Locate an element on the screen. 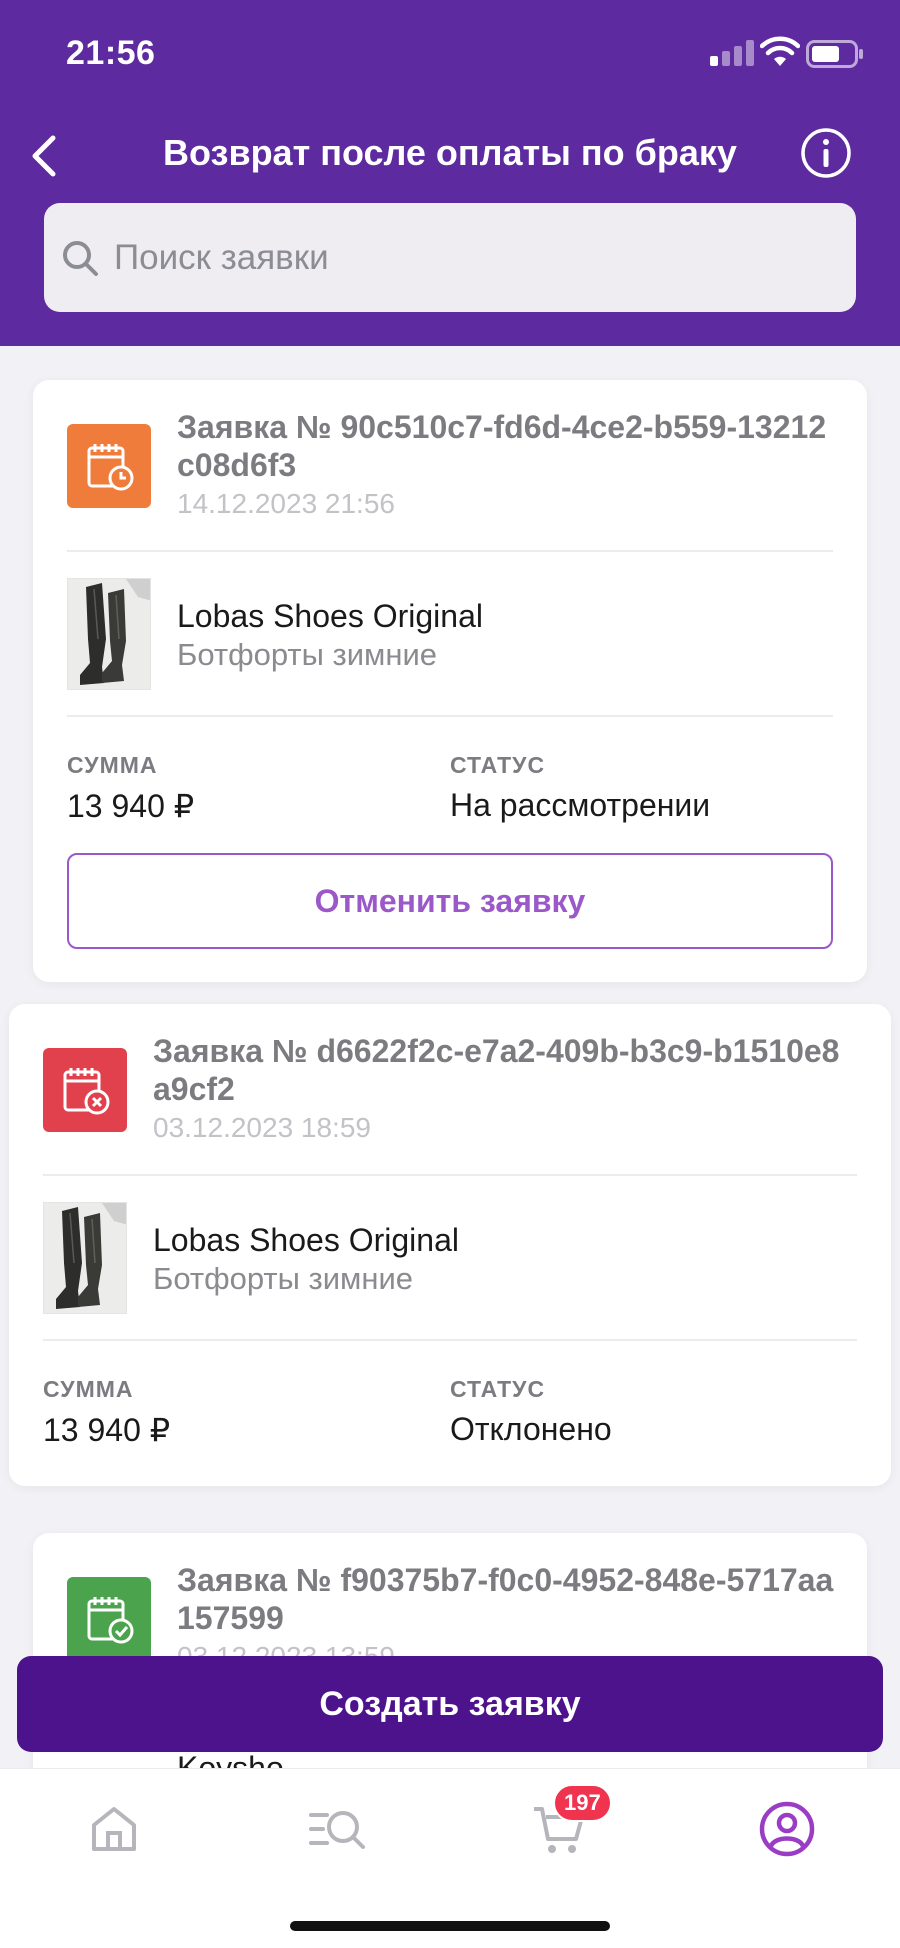 This screenshot has height=1948, width=900. back-button is located at coordinates (43, 156).